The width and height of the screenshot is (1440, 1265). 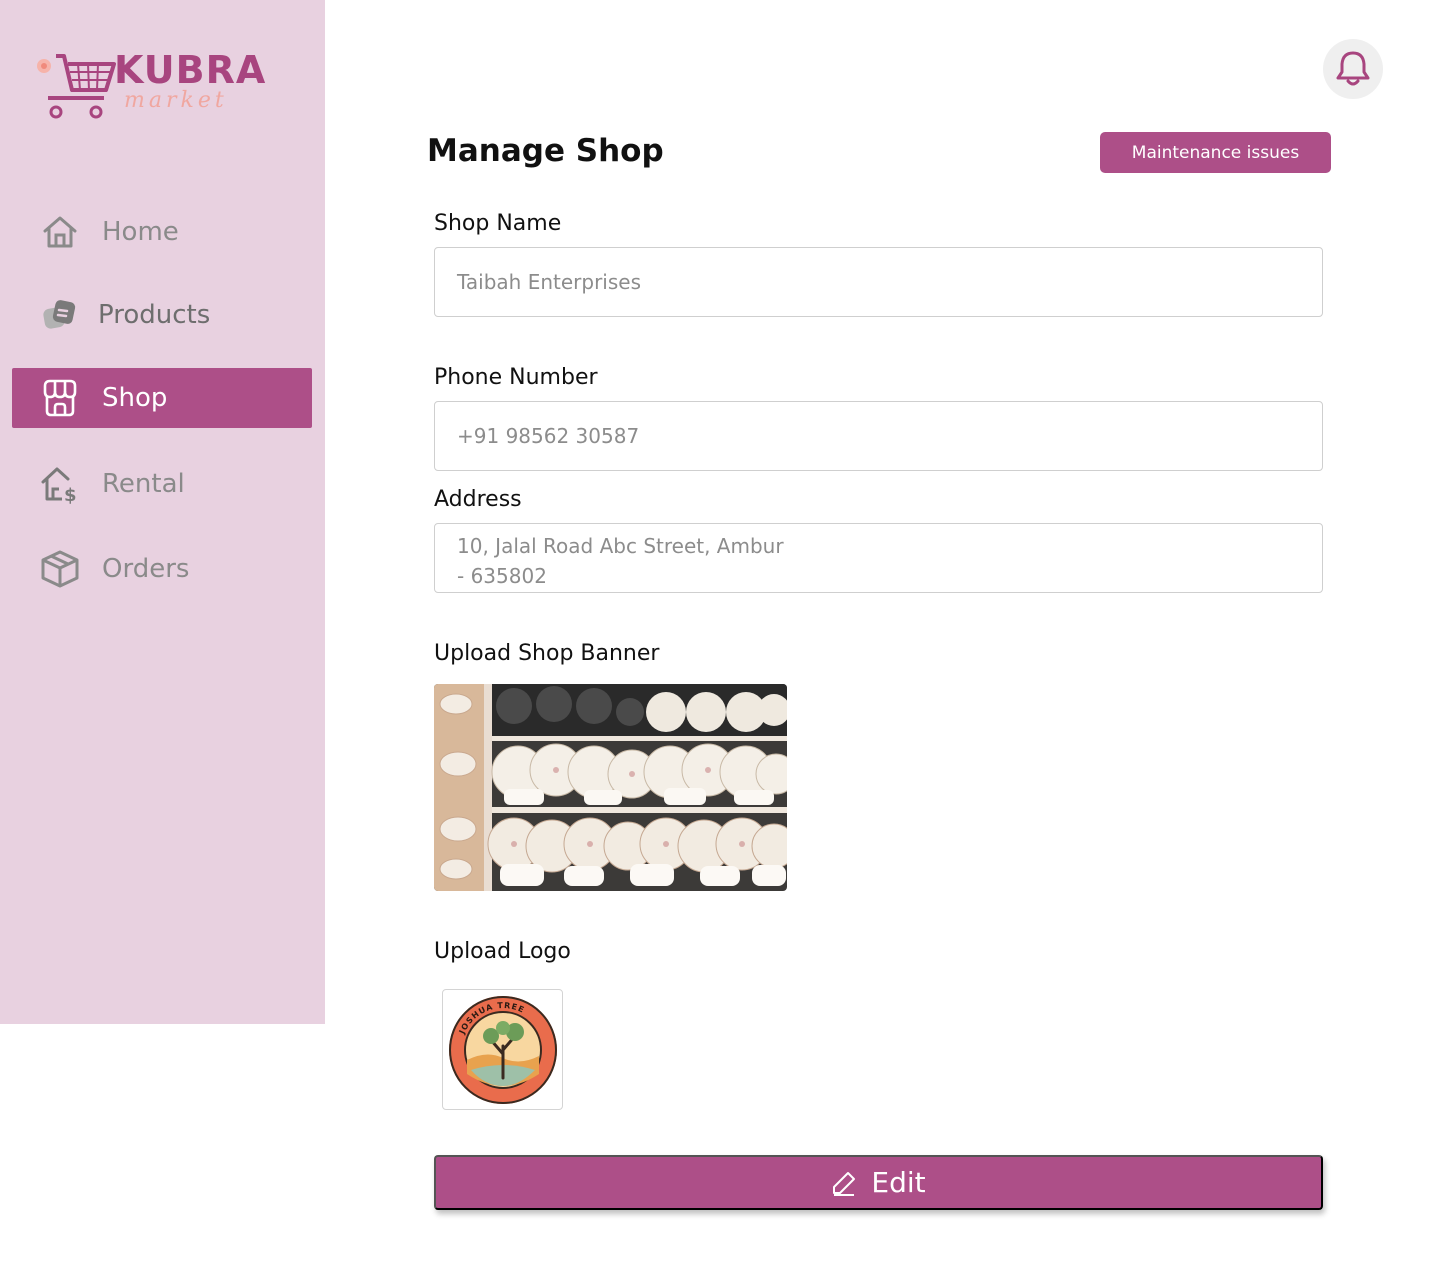 What do you see at coordinates (60, 315) in the screenshot?
I see `products-icon` at bounding box center [60, 315].